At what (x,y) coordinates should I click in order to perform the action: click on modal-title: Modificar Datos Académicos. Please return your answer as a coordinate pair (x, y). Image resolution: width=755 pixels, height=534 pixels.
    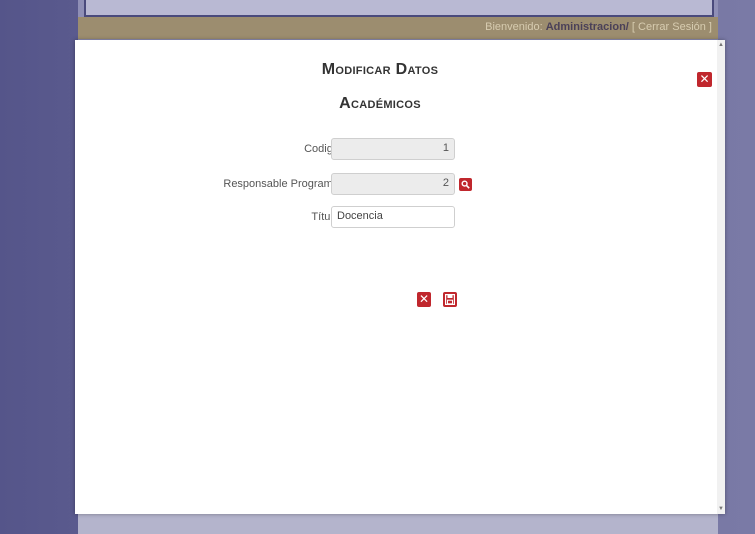
    Looking at the image, I should click on (380, 87).